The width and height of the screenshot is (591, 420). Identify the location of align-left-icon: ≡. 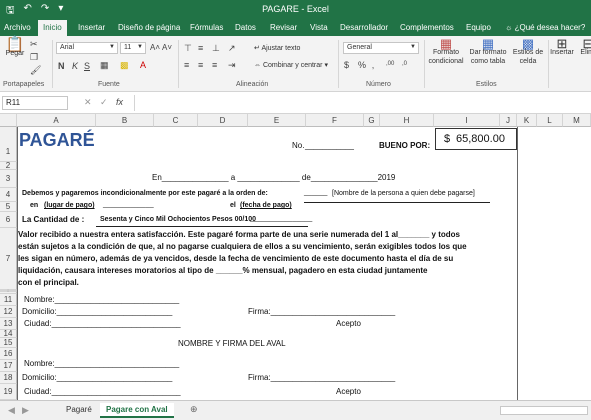
(186, 65).